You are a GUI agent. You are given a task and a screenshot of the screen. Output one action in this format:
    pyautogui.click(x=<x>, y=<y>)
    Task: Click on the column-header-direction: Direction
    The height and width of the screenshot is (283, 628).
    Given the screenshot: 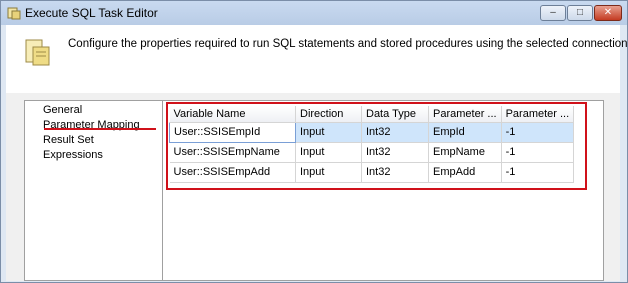 What is the action you would take?
    pyautogui.click(x=328, y=114)
    